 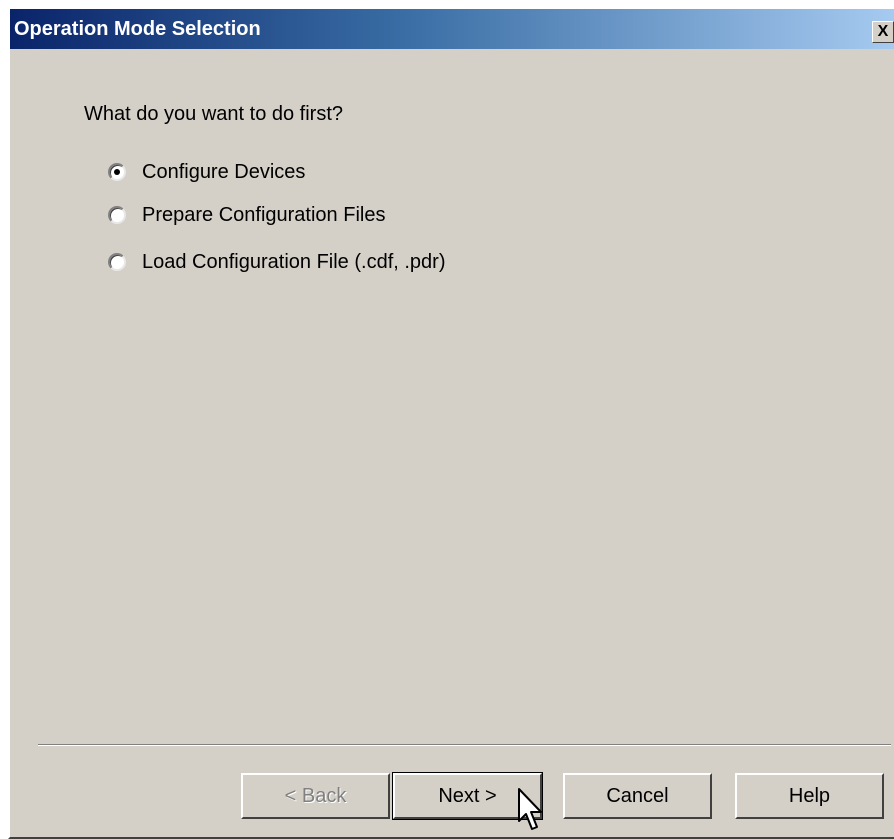 I want to click on dialog-title: Operation Mode Selection, so click(x=137, y=29).